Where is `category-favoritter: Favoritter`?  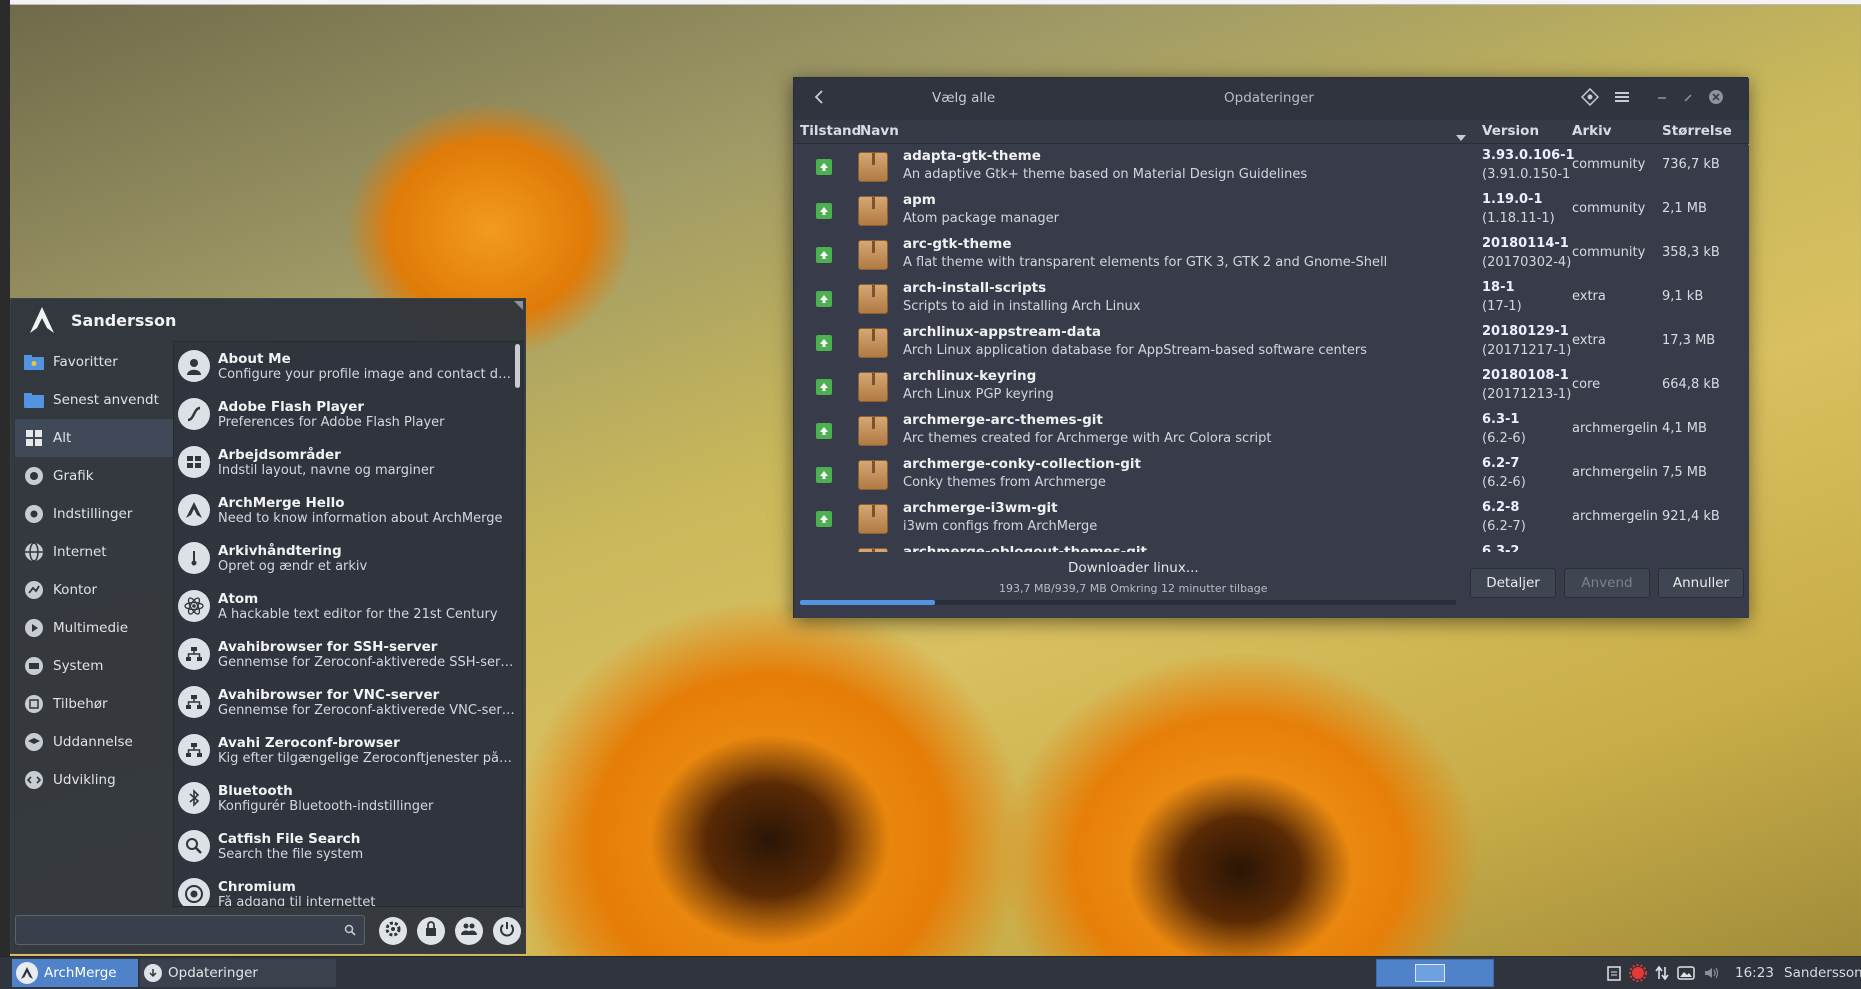 category-favoritter: Favoritter is located at coordinates (95, 362).